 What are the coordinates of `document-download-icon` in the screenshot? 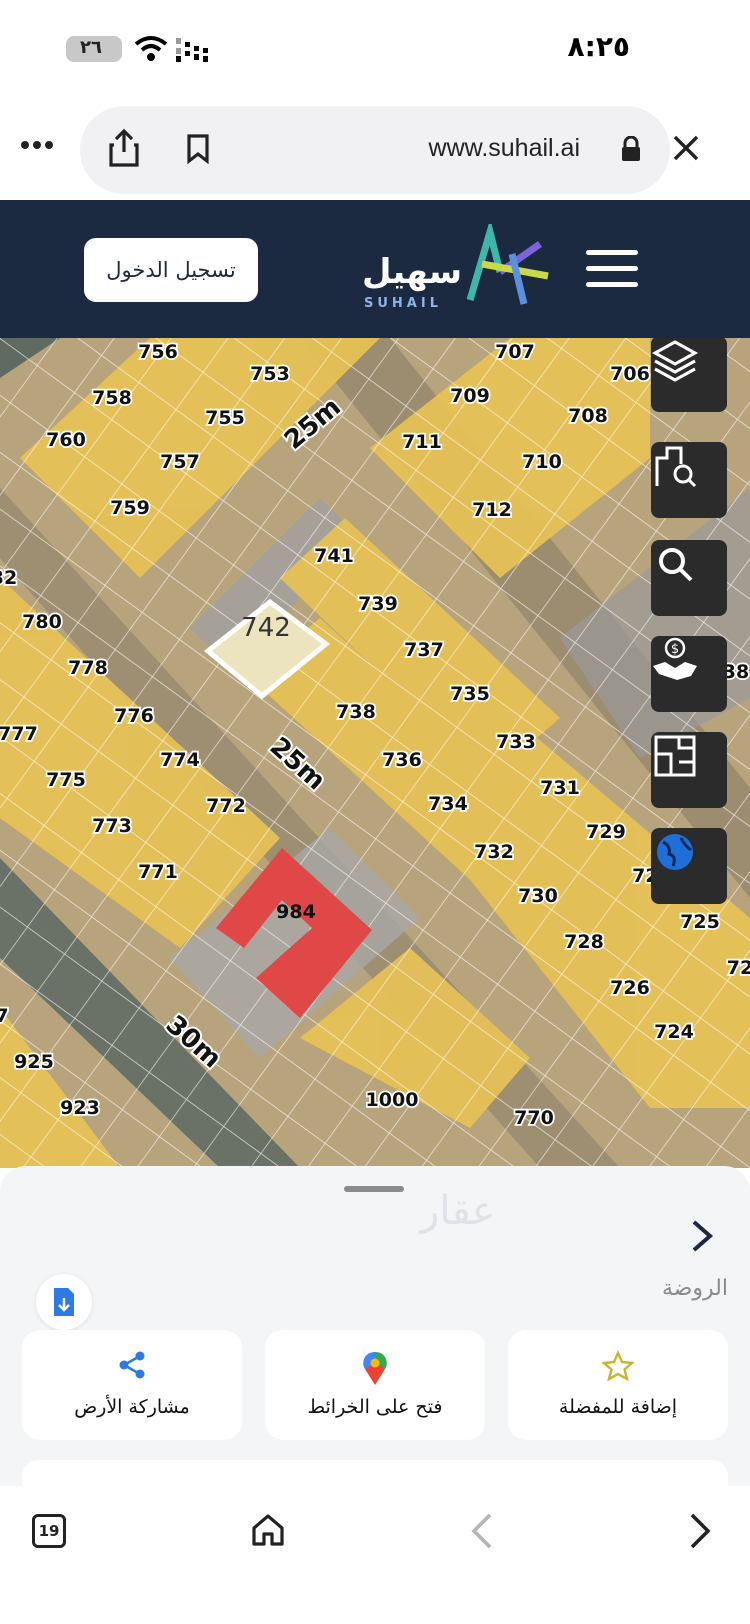 It's located at (64, 1302).